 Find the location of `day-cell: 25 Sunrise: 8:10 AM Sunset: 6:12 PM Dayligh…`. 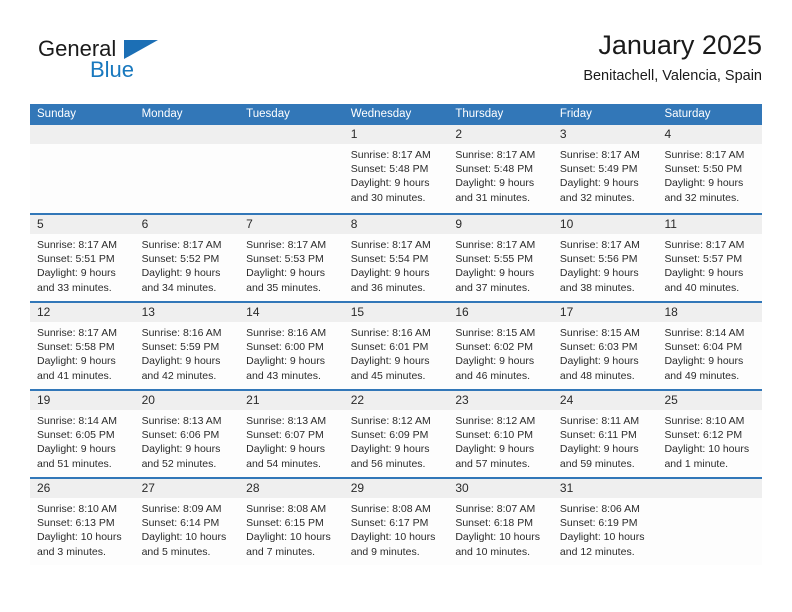

day-cell: 25 Sunrise: 8:10 AM Sunset: 6:12 PM Dayligh… is located at coordinates (710, 434).